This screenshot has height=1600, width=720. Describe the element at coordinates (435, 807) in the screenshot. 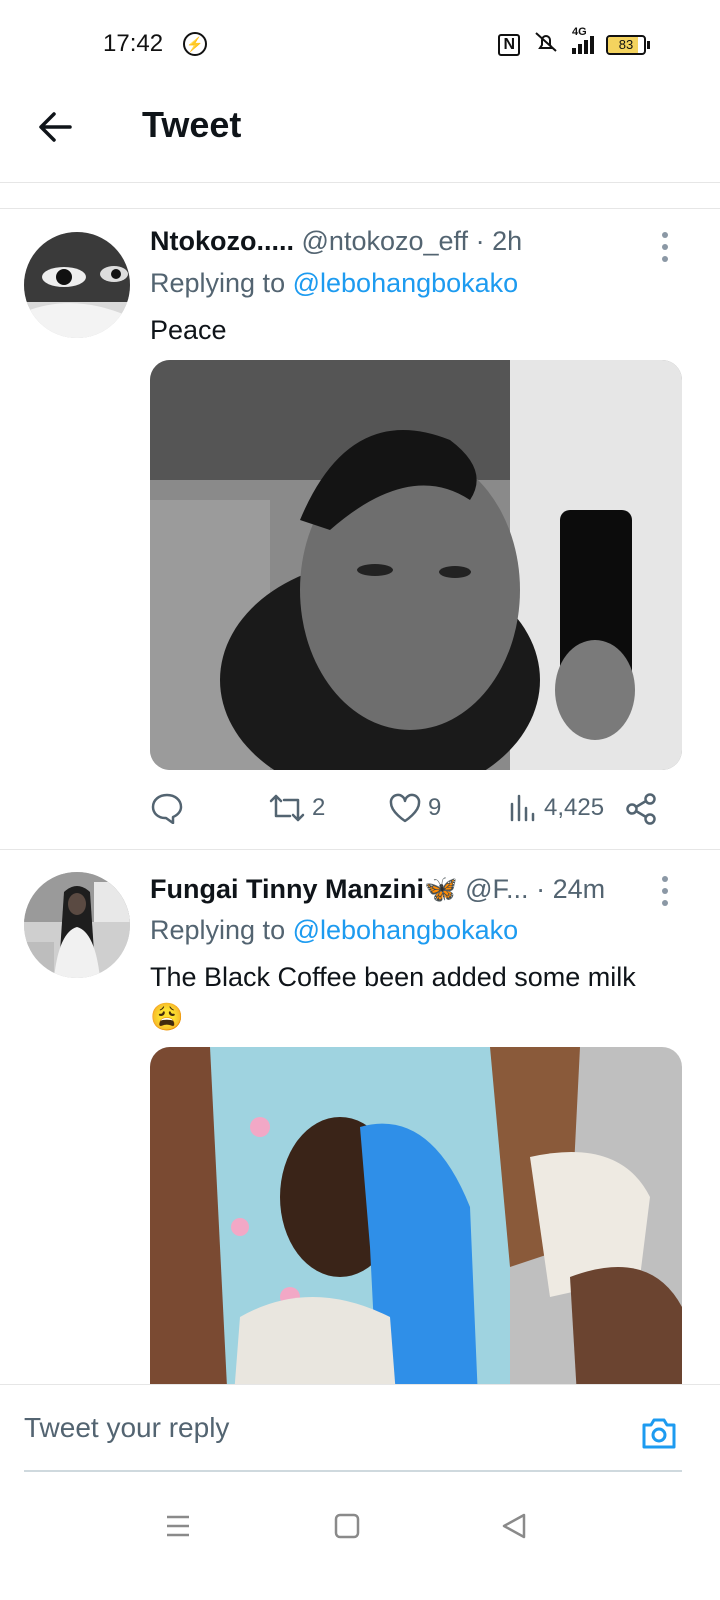

I see `like-count: 9` at that location.